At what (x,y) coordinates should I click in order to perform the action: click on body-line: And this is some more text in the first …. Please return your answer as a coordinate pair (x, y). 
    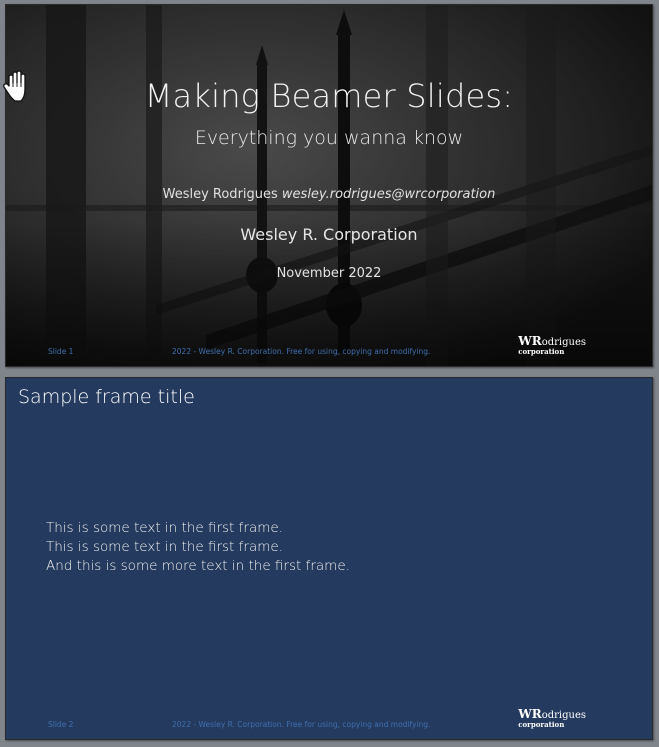
    Looking at the image, I should click on (198, 566).